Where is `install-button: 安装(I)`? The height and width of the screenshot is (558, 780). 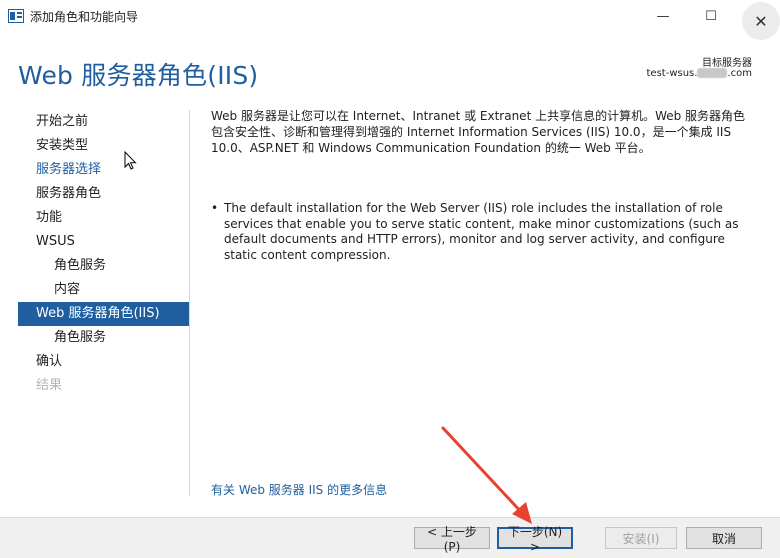
install-button: 安装(I) is located at coordinates (641, 538).